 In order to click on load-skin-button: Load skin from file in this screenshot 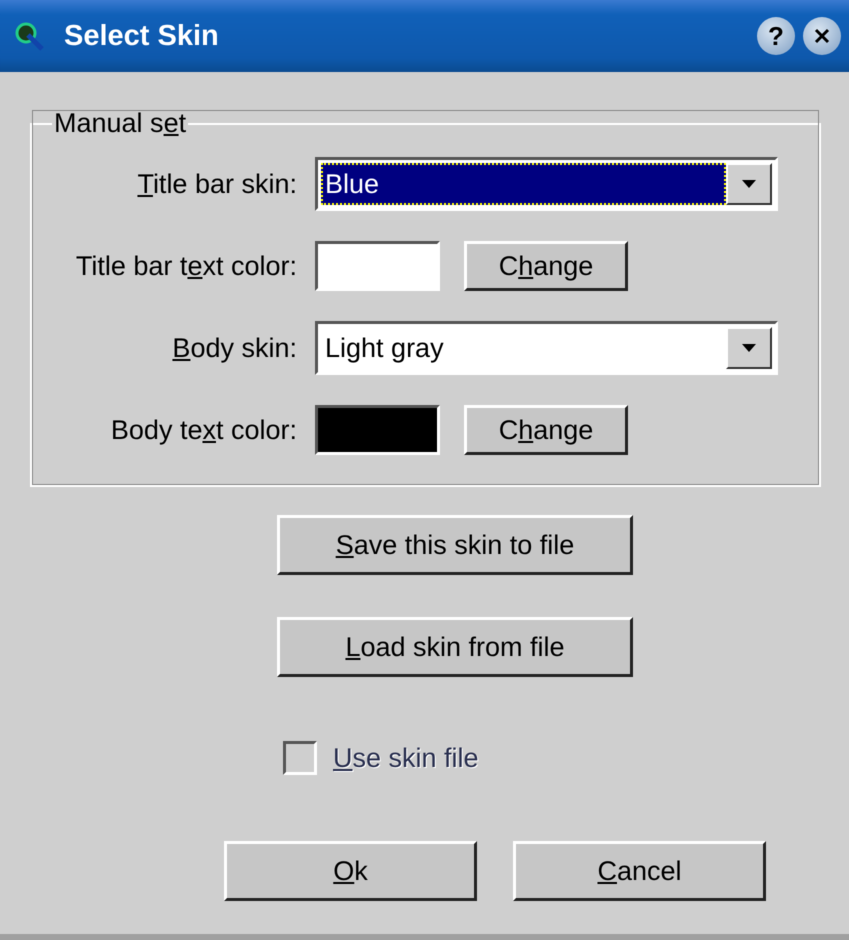, I will do `click(455, 647)`.